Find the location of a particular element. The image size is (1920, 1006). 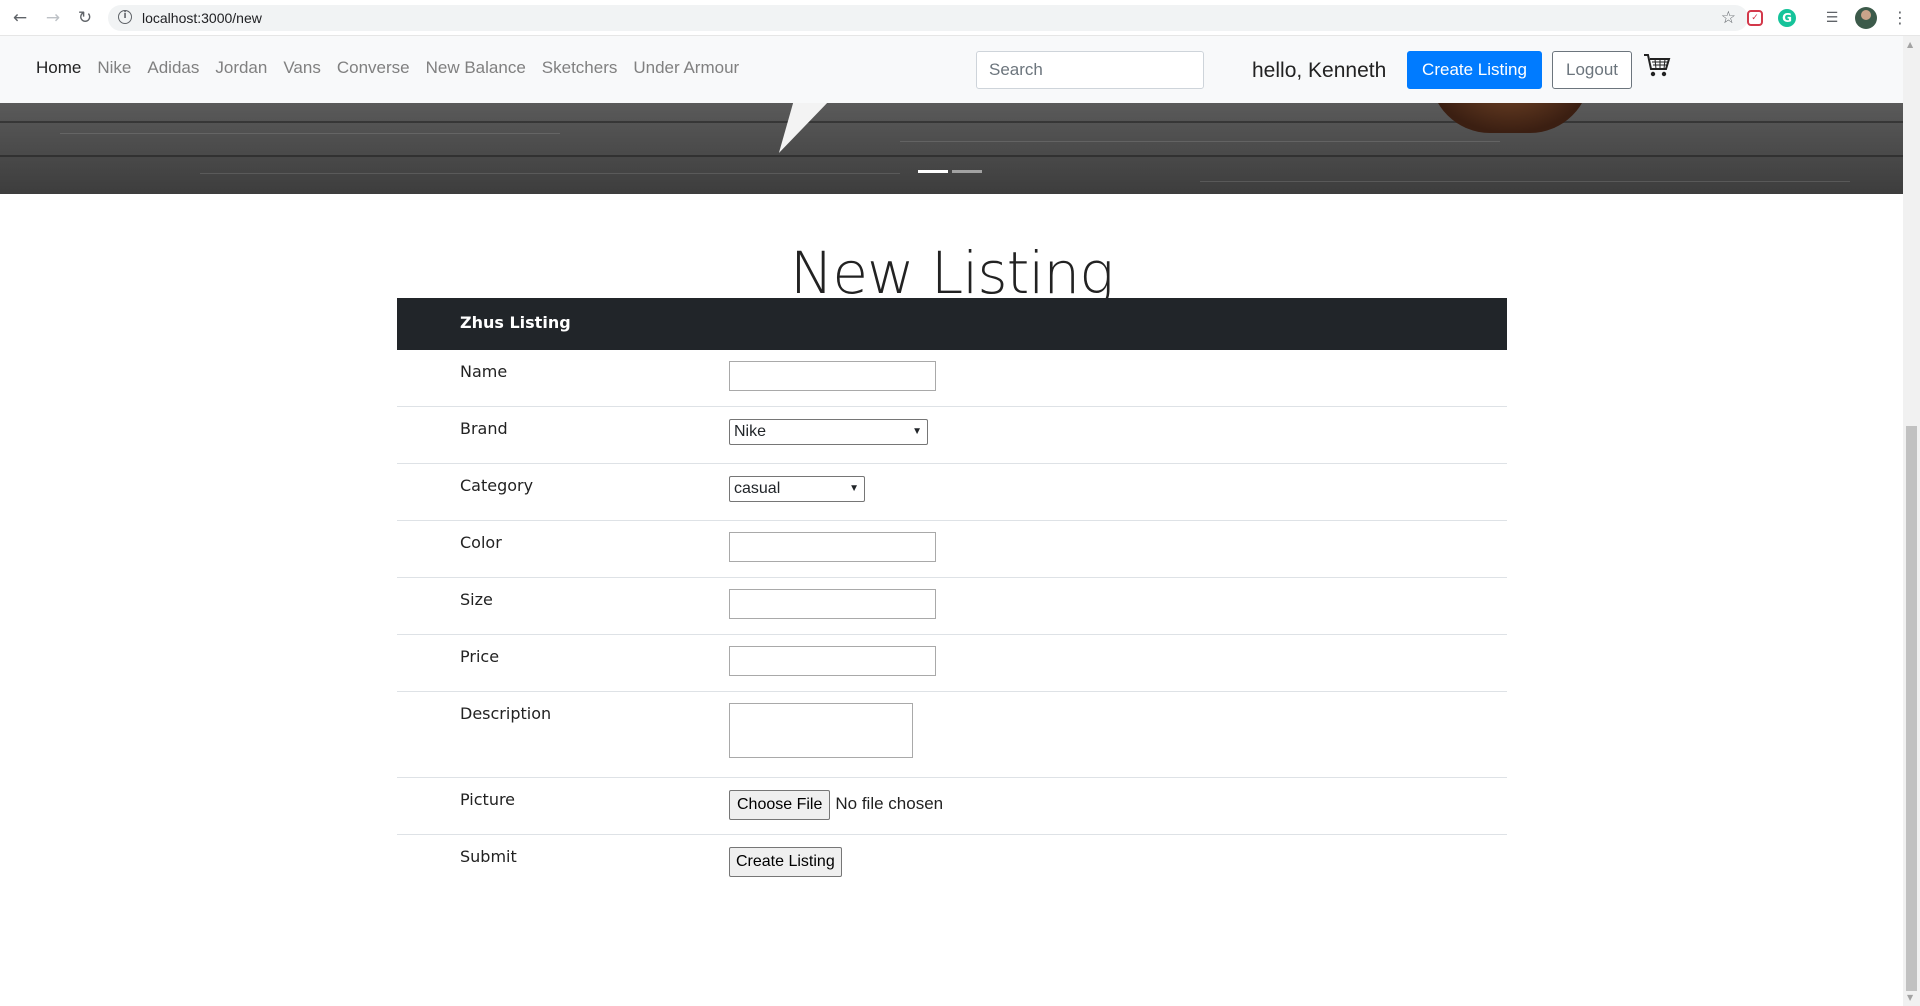

browser-menu-icon: ⋮ is located at coordinates (1900, 17).